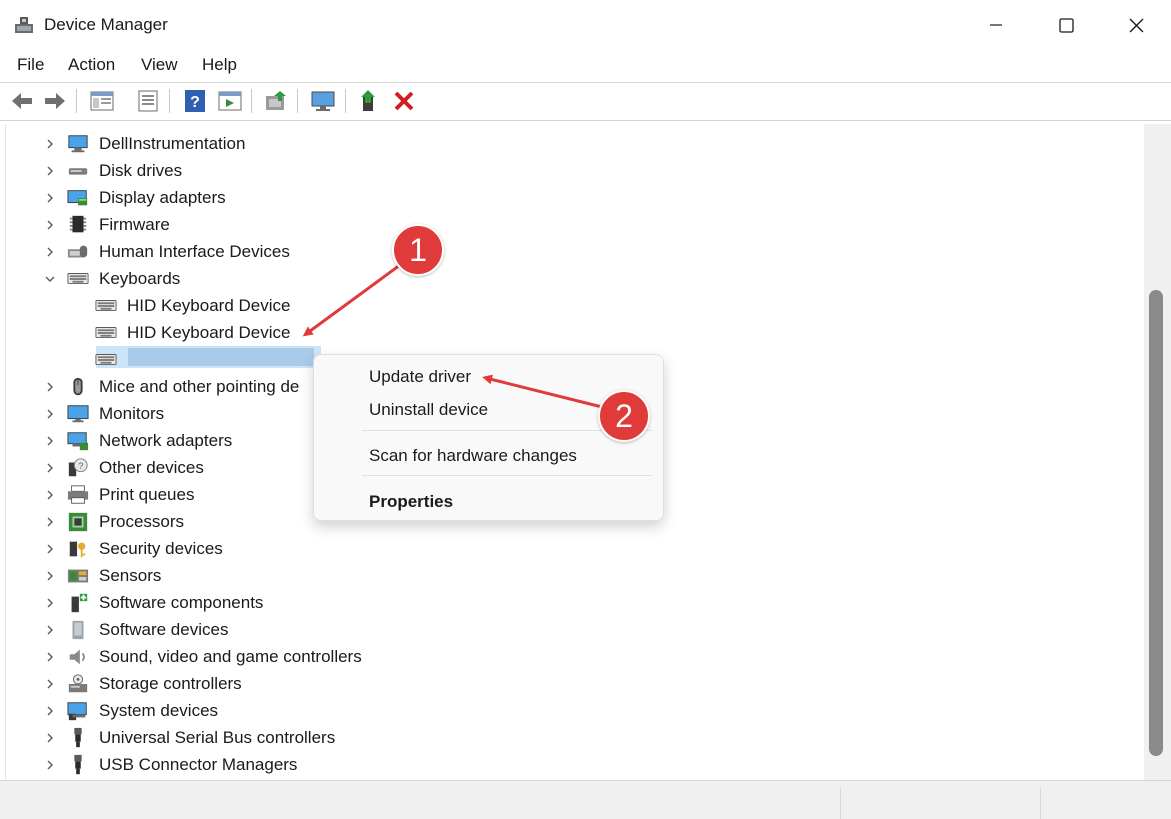  What do you see at coordinates (473, 456) in the screenshot?
I see `context-item-scan-hardware: Scan for hardware changes` at bounding box center [473, 456].